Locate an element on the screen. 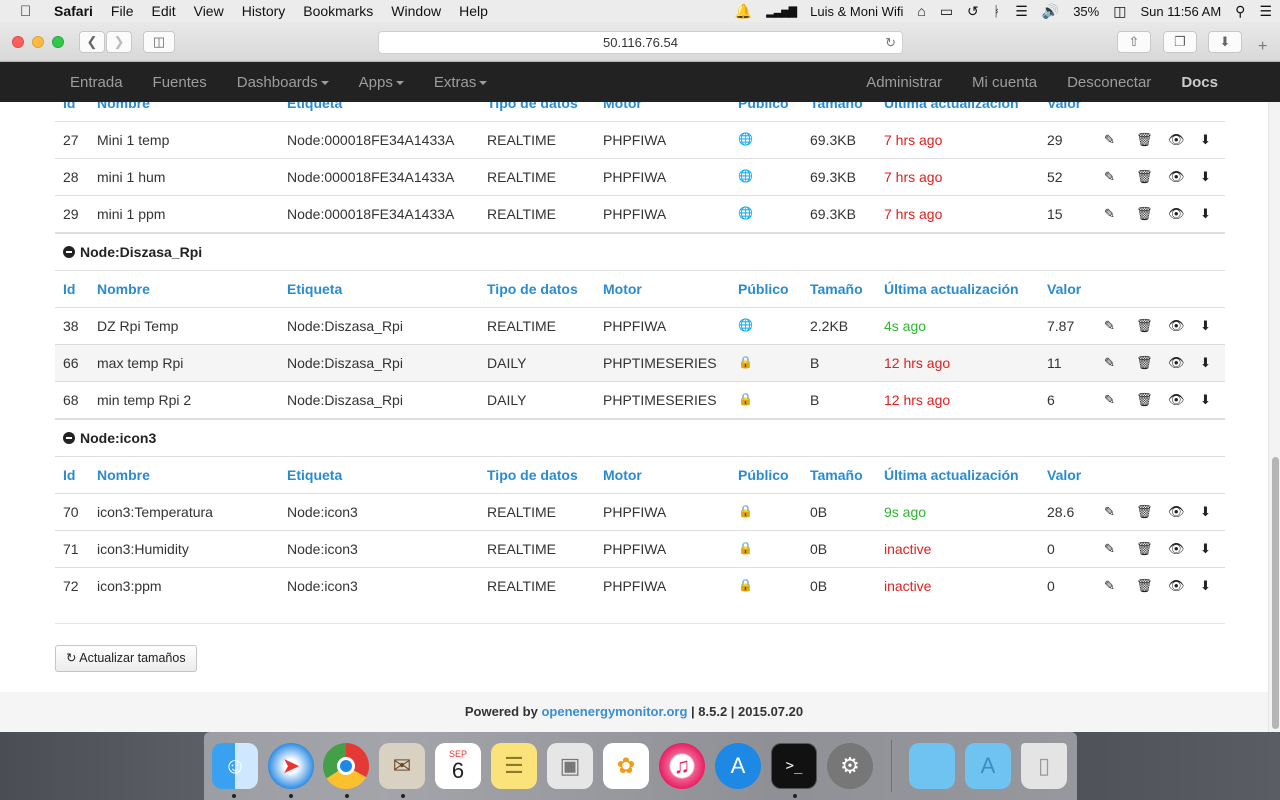 This screenshot has width=1280, height=800. nav-entrada: Entrada is located at coordinates (96, 82).